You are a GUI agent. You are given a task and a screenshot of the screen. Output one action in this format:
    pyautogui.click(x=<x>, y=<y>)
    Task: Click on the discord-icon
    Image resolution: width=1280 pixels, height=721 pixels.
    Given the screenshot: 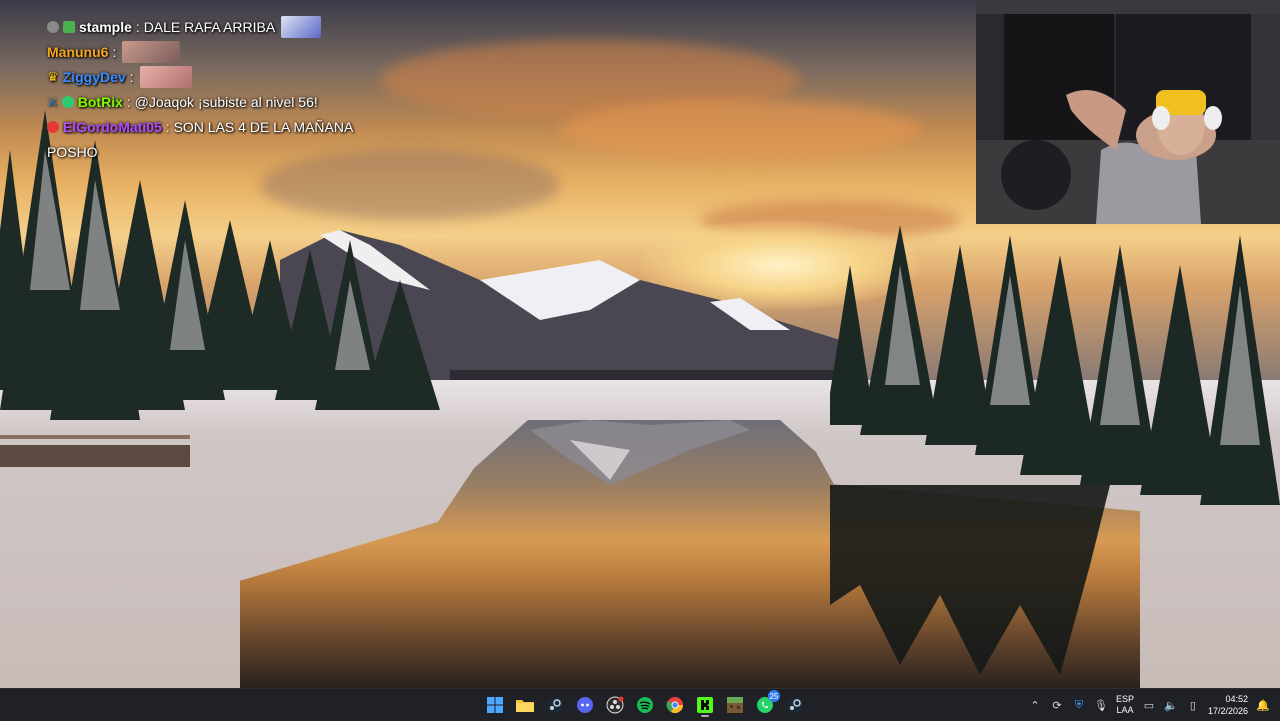 What is the action you would take?
    pyautogui.click(x=585, y=705)
    